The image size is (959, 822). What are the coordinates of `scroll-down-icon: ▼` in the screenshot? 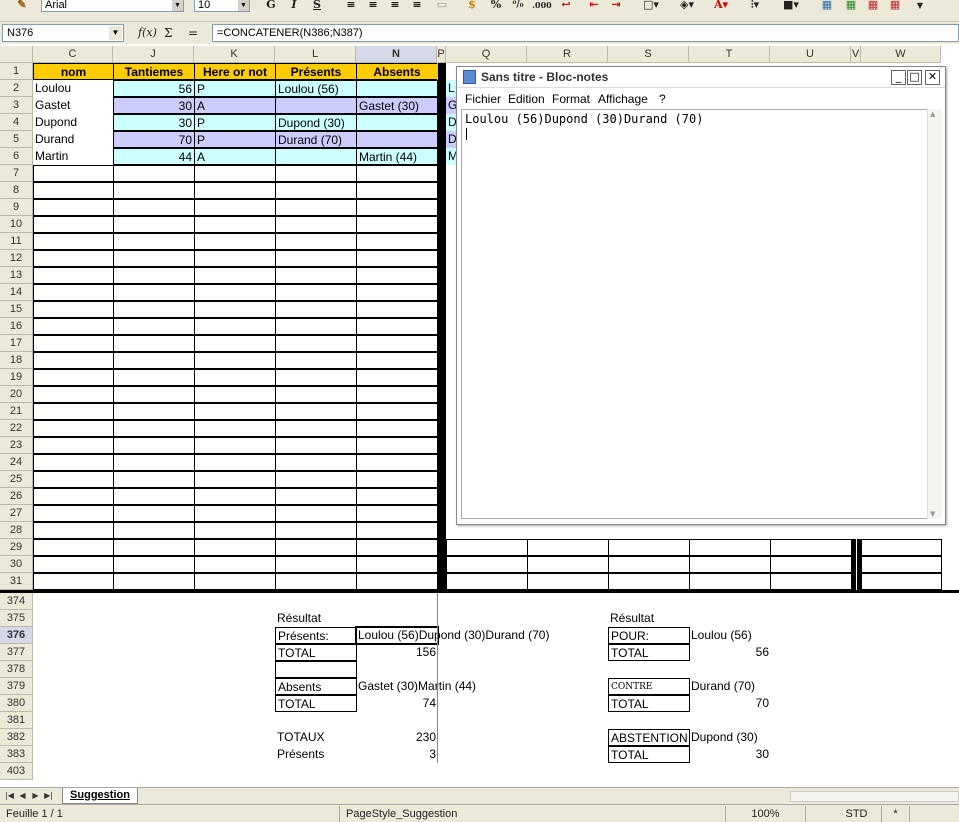 It's located at (932, 514).